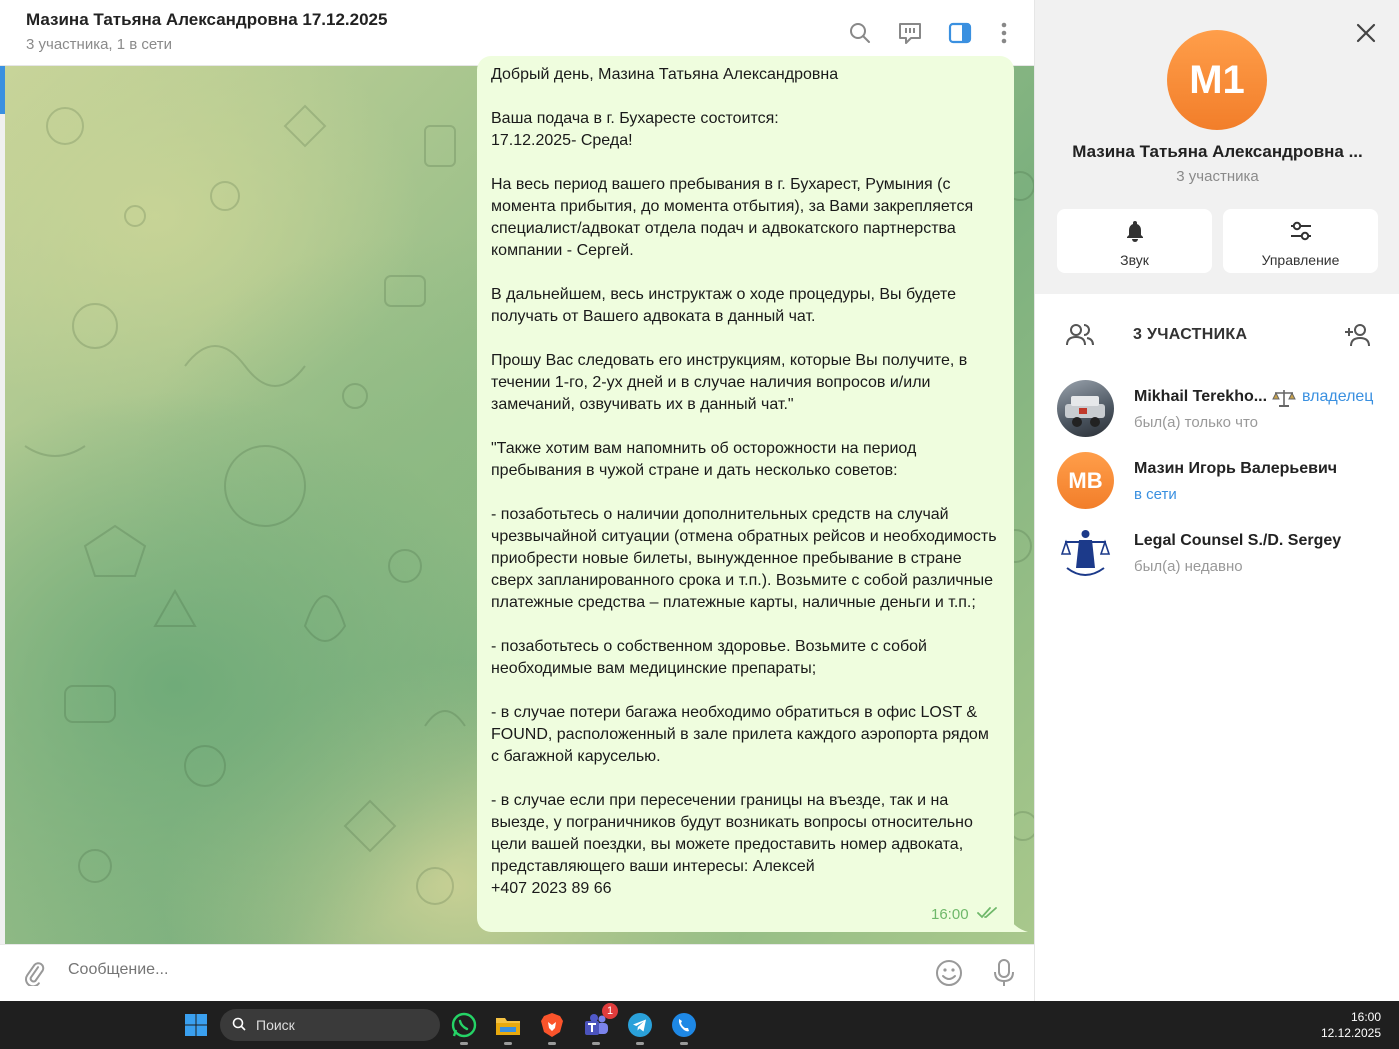 This screenshot has width=1399, height=1049. What do you see at coordinates (552, 1027) in the screenshot?
I see `brave-browser-icon` at bounding box center [552, 1027].